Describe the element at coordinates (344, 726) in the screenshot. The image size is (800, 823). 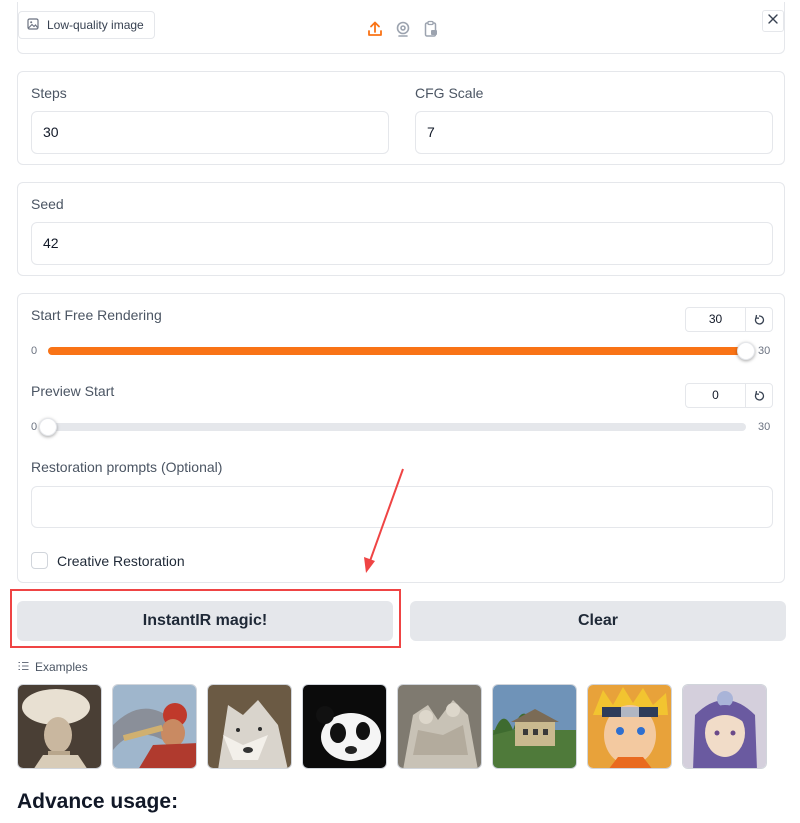
I see `example-panda` at that location.